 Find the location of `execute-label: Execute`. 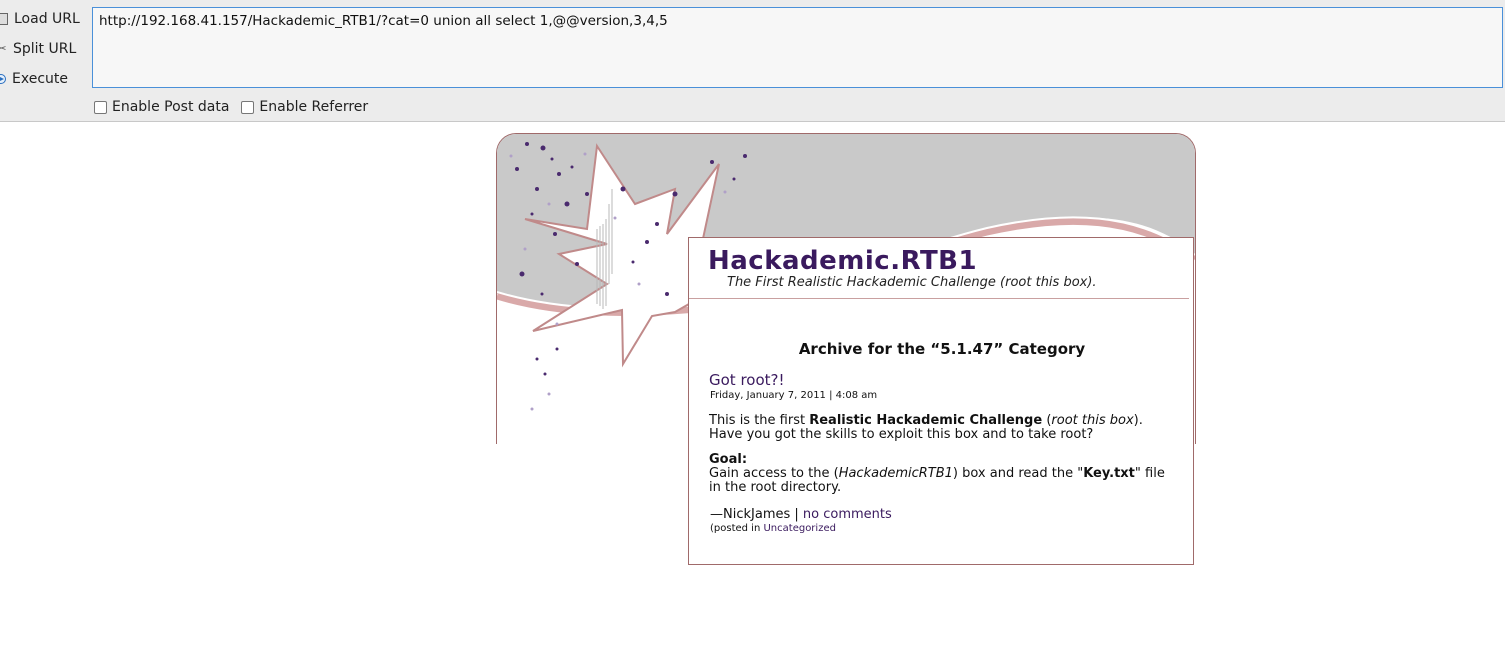

execute-label: Execute is located at coordinates (40, 79).